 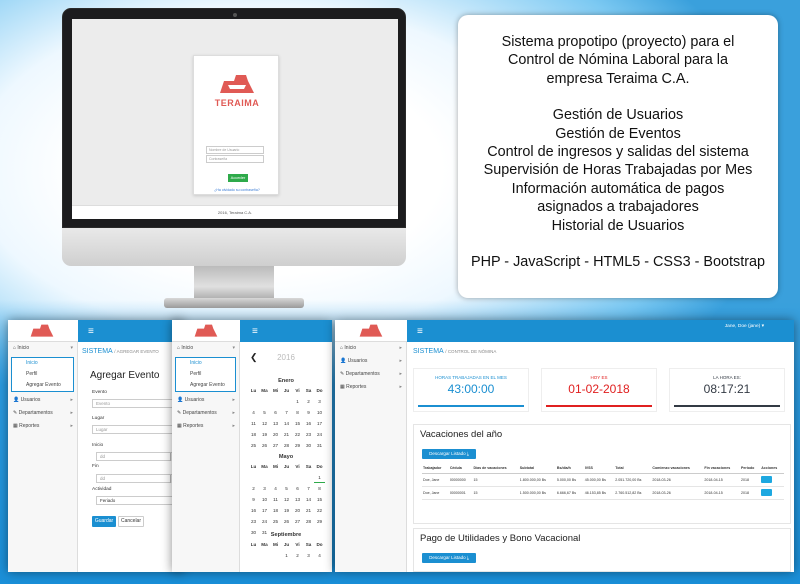 I want to click on download-utilidades-button: Descargar Listado ⤓, so click(x=449, y=558).